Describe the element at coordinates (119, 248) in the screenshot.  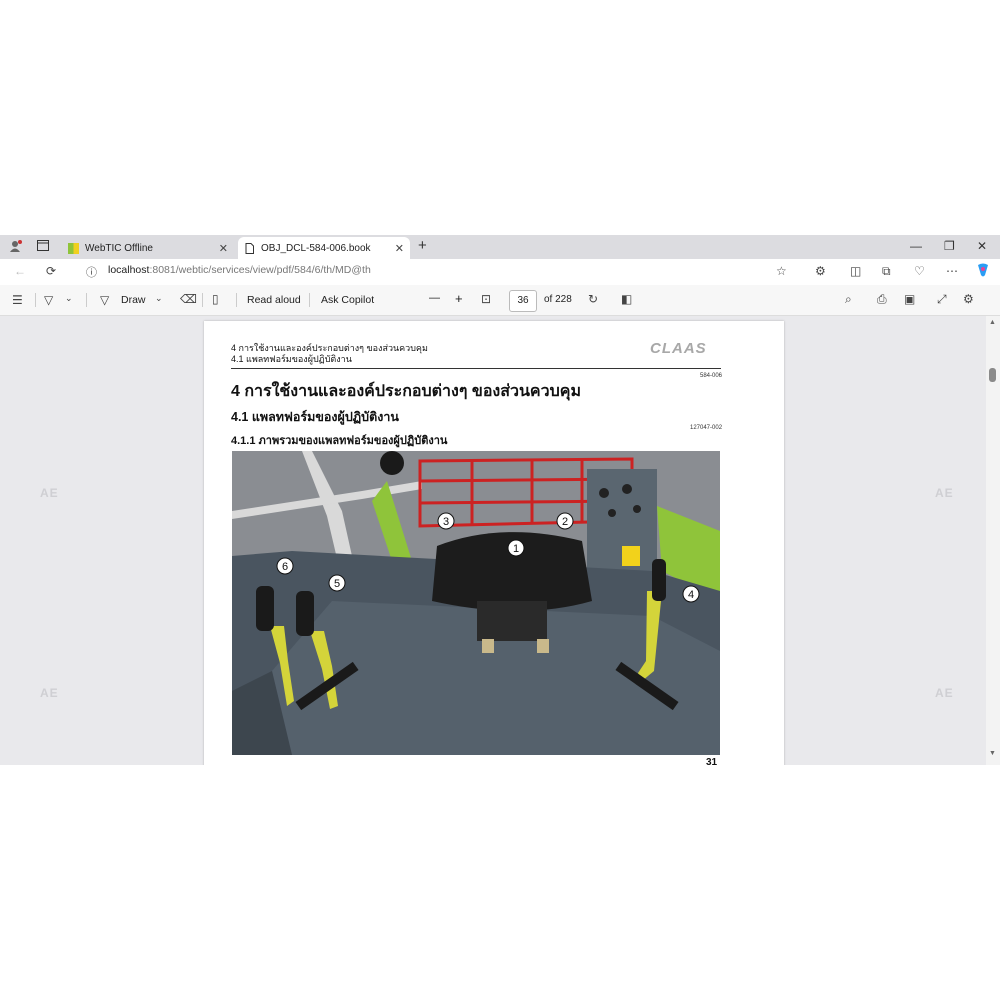
I see `tab-title: WebTIC Offline` at that location.